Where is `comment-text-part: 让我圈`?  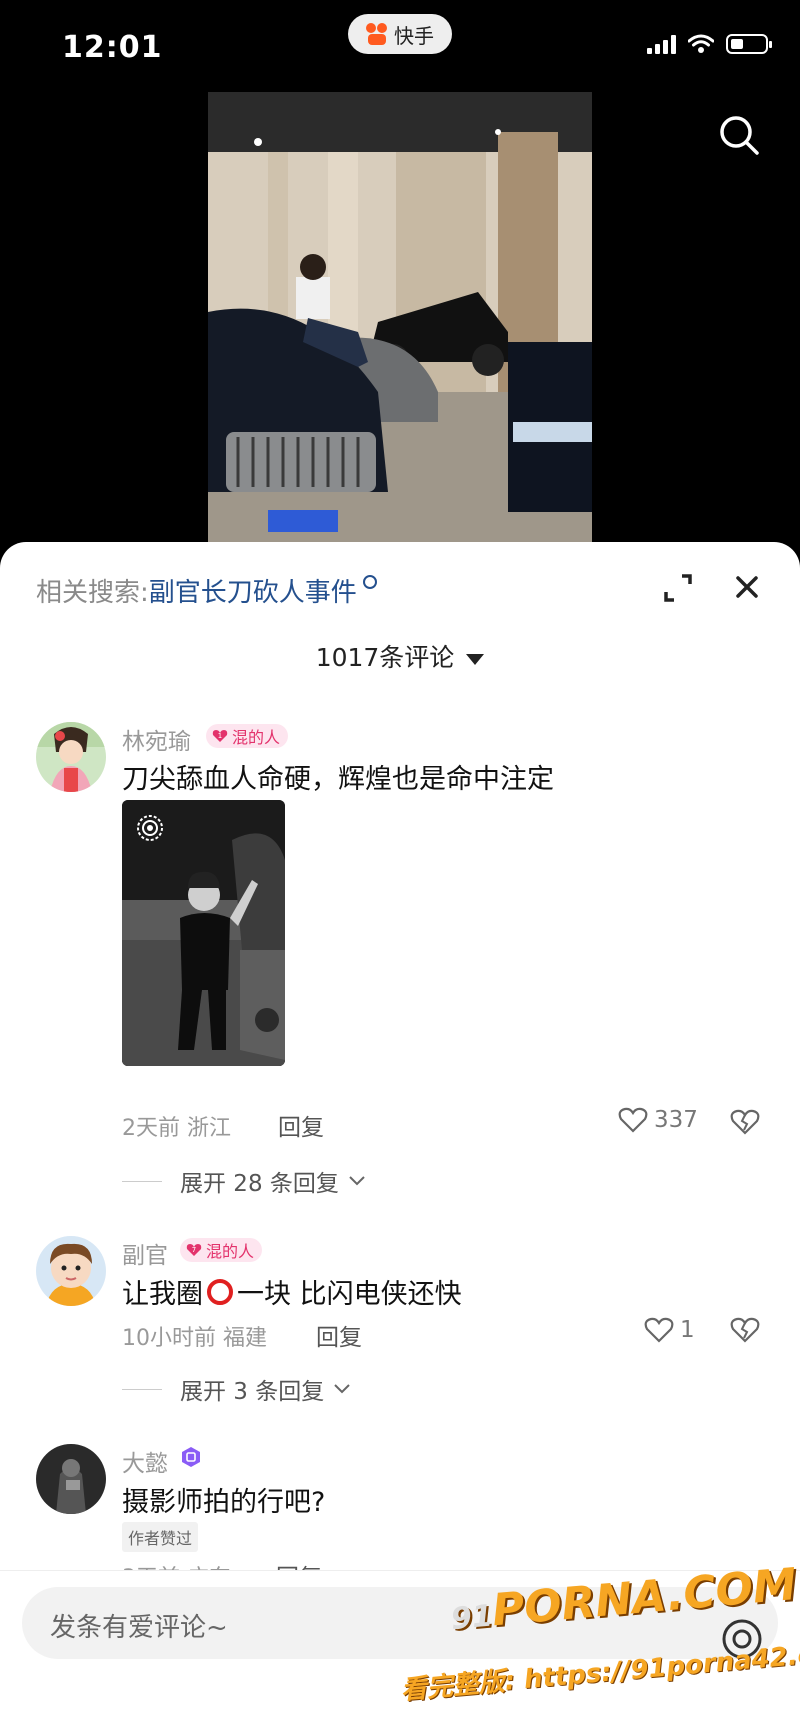
comment-text-part: 让我圈 is located at coordinates (162, 1294).